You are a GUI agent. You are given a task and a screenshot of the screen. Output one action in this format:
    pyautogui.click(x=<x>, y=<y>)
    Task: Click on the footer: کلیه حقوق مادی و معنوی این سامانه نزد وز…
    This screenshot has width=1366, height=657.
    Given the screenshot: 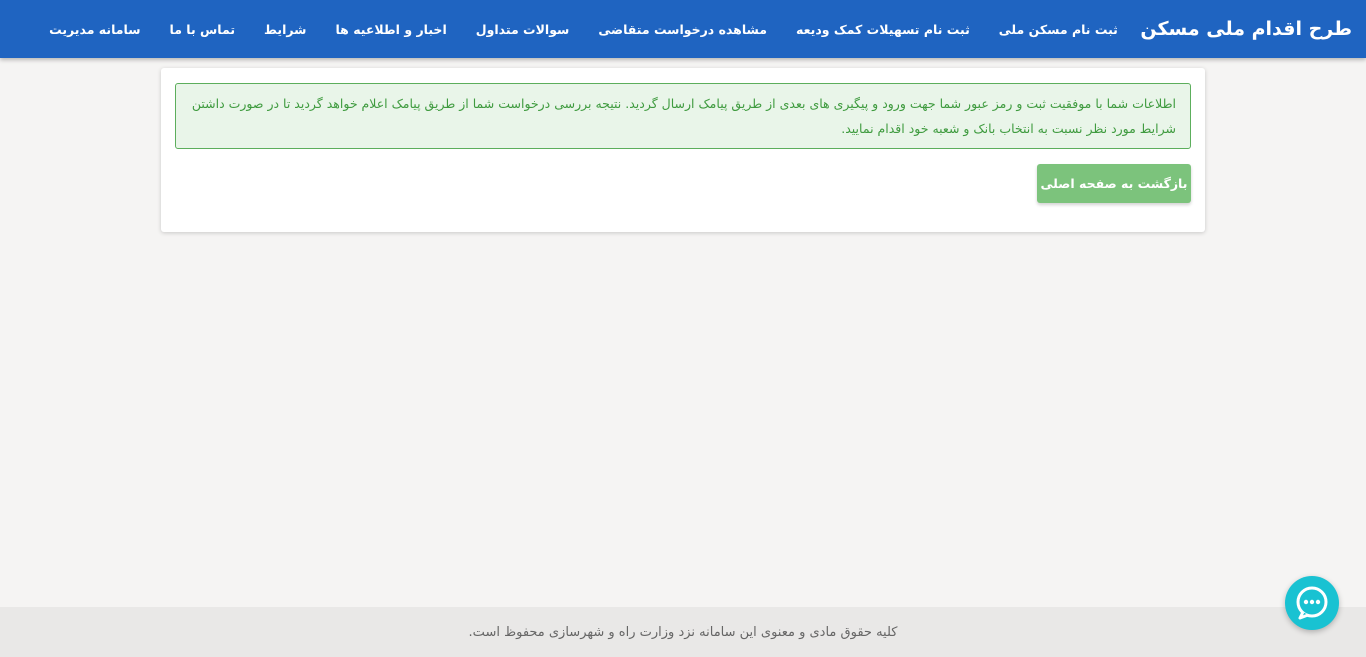 What is the action you would take?
    pyautogui.click(x=683, y=632)
    